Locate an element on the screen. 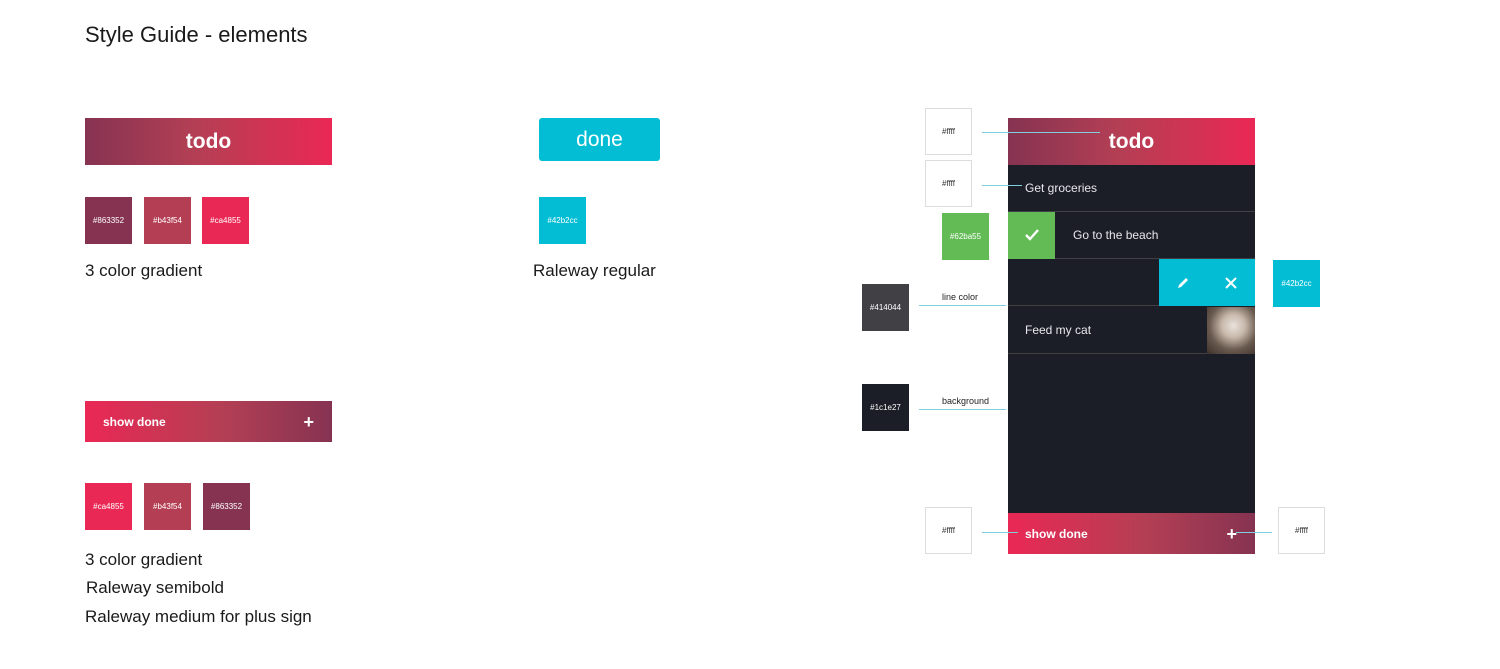 Image resolution: width=1500 pixels, height=669 pixels. list-item-label: Feed my cat is located at coordinates (1058, 330).